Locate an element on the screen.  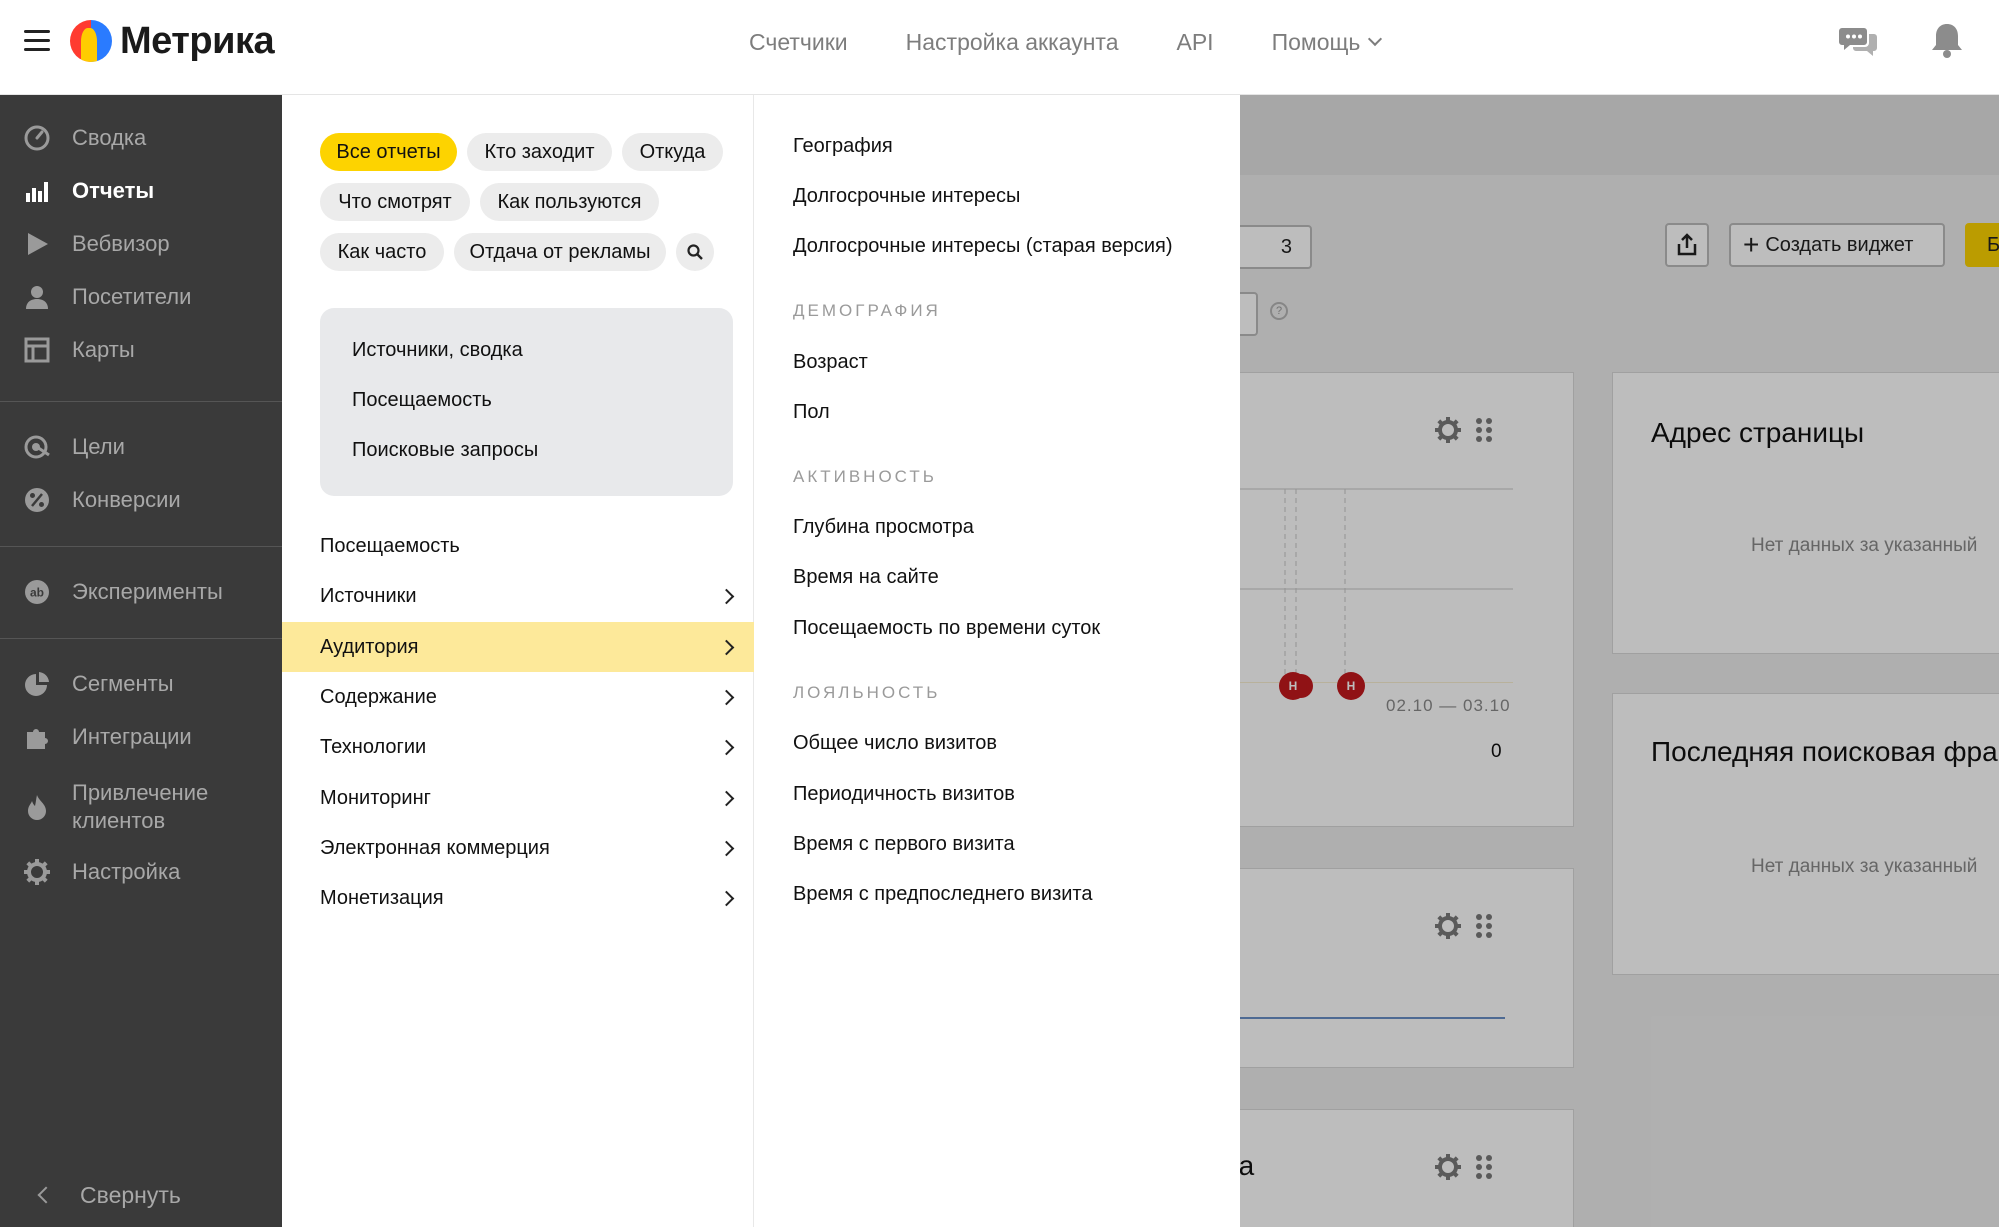
report-item: Глубина просмотра is located at coordinates (883, 527).